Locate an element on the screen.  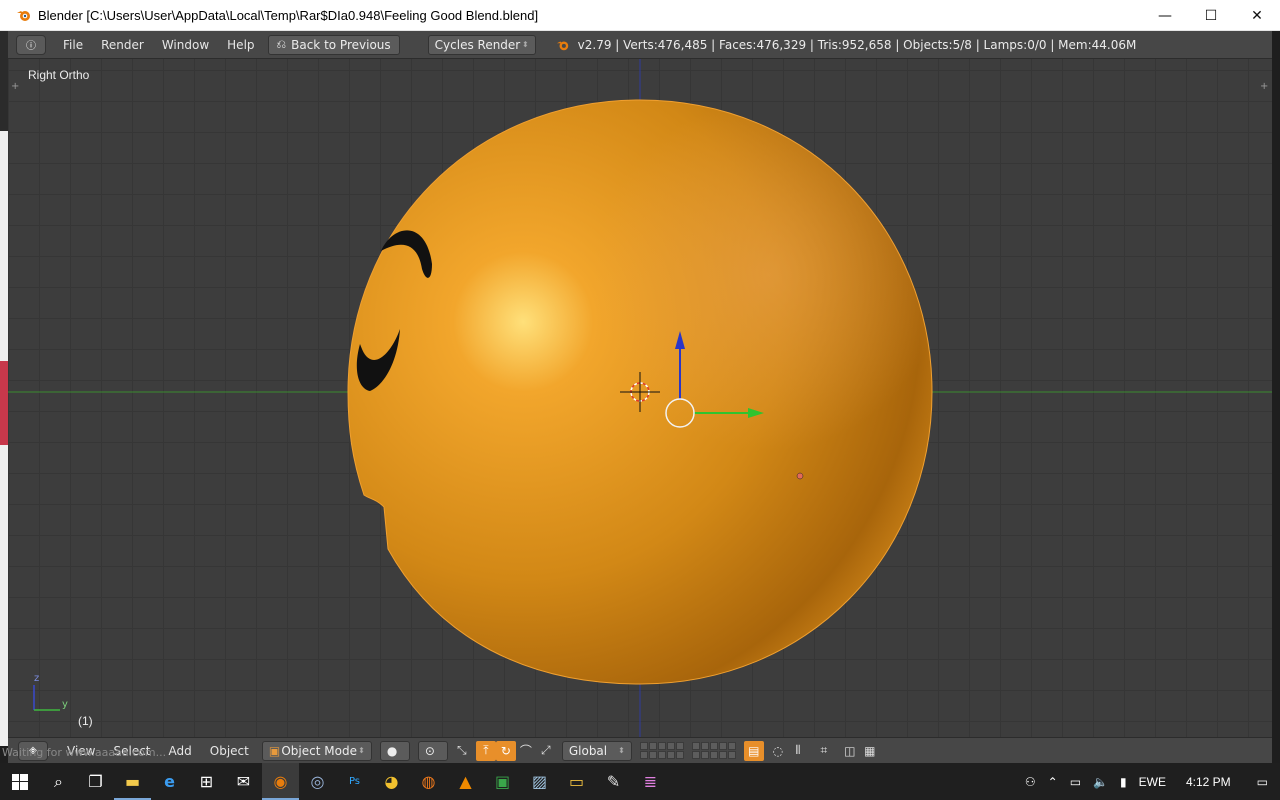
network-icon: ▮ is located at coordinates (1123, 782).